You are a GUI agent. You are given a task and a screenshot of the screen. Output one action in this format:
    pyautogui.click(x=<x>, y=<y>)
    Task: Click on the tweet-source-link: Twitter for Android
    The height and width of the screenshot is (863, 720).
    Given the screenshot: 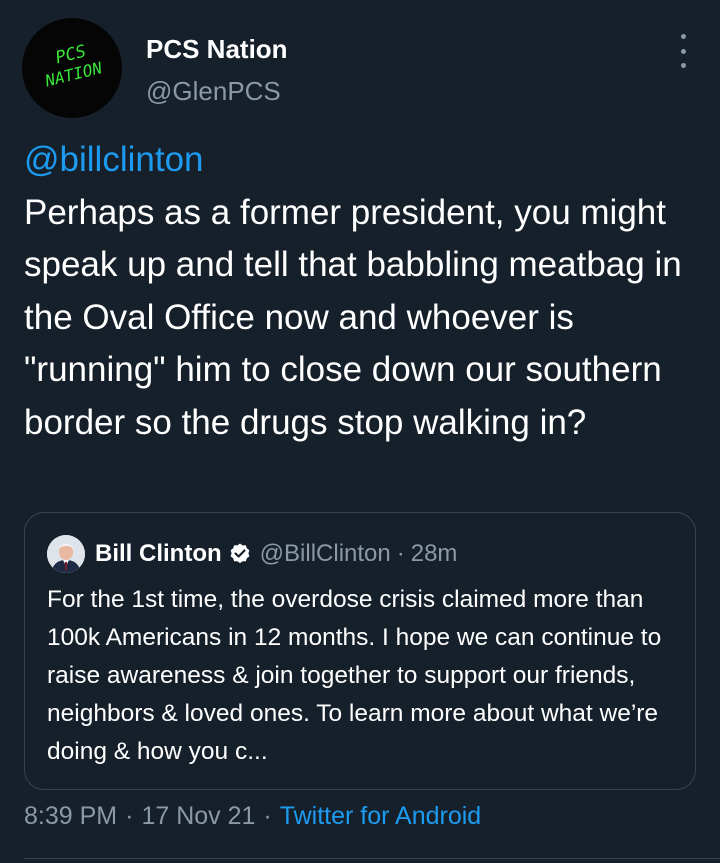 What is the action you would take?
    pyautogui.click(x=380, y=816)
    